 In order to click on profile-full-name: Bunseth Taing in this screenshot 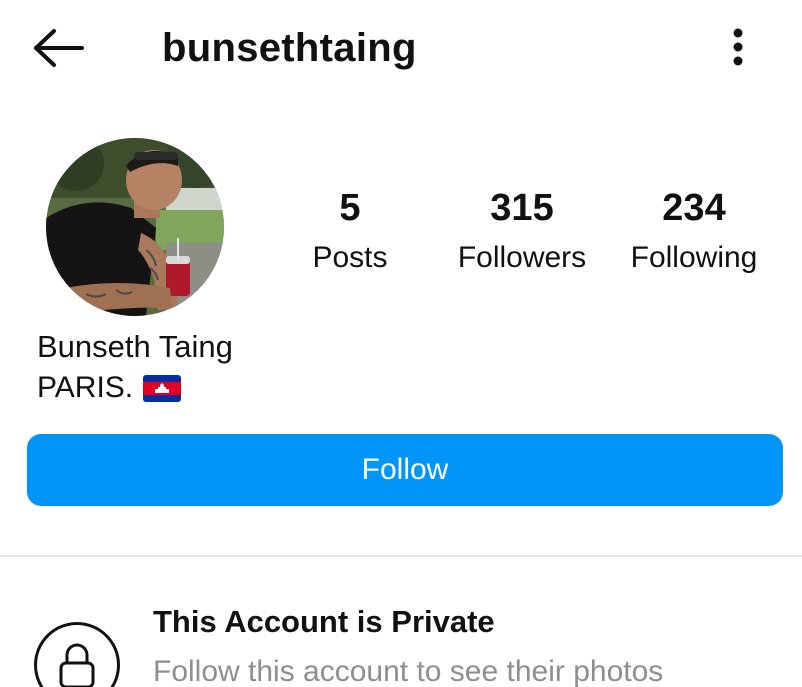, I will do `click(135, 346)`.